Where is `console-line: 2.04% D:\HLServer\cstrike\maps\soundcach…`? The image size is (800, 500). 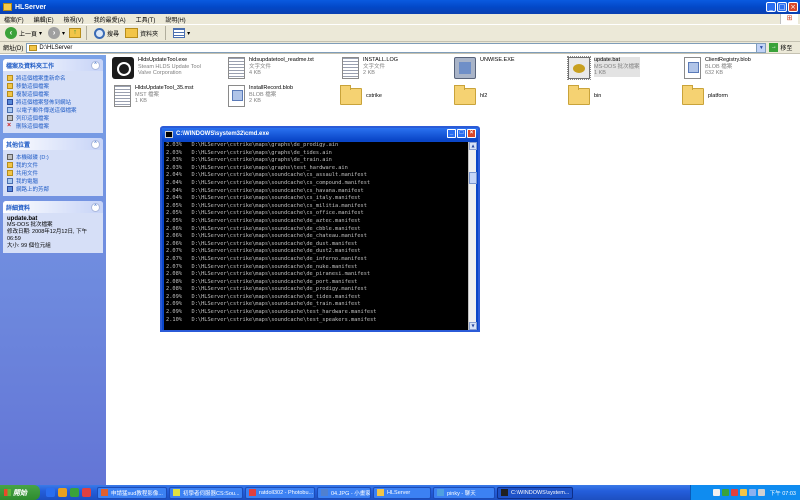
console-line: 2.04% D:\HLServer\cstrike\maps\soundcach… is located at coordinates (268, 182).